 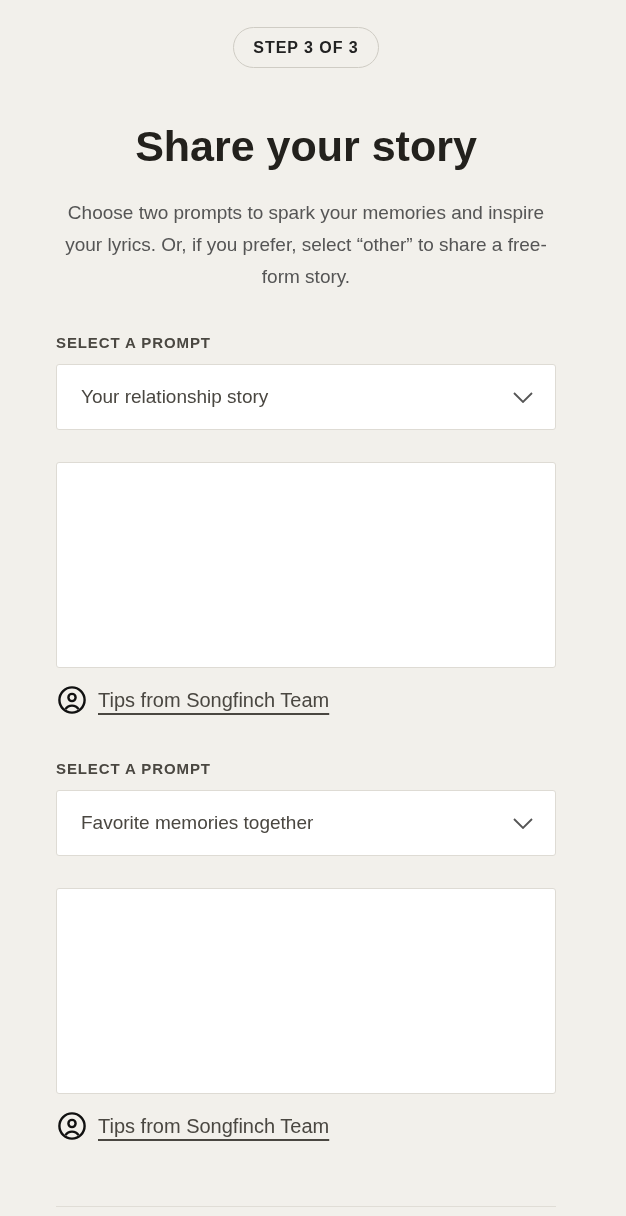 What do you see at coordinates (306, 823) in the screenshot?
I see `prompt-select: Favorite memories together` at bounding box center [306, 823].